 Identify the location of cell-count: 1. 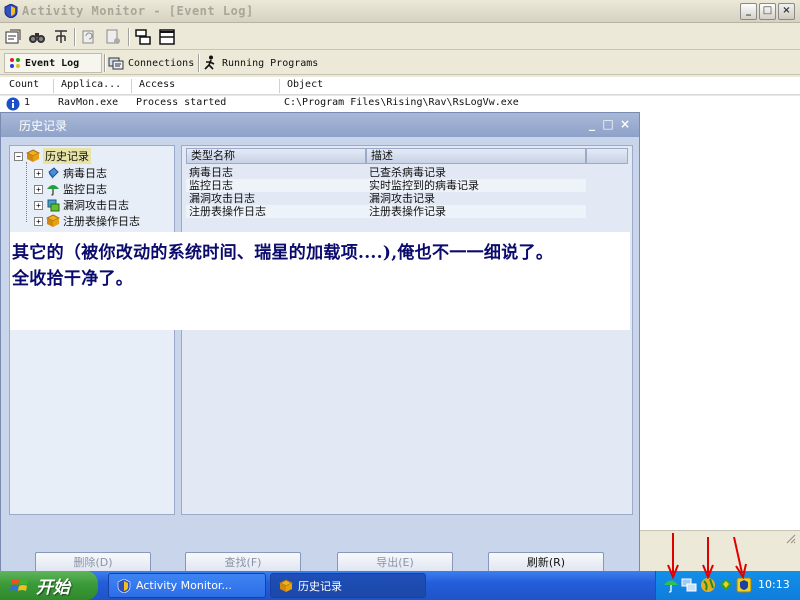
(27, 102).